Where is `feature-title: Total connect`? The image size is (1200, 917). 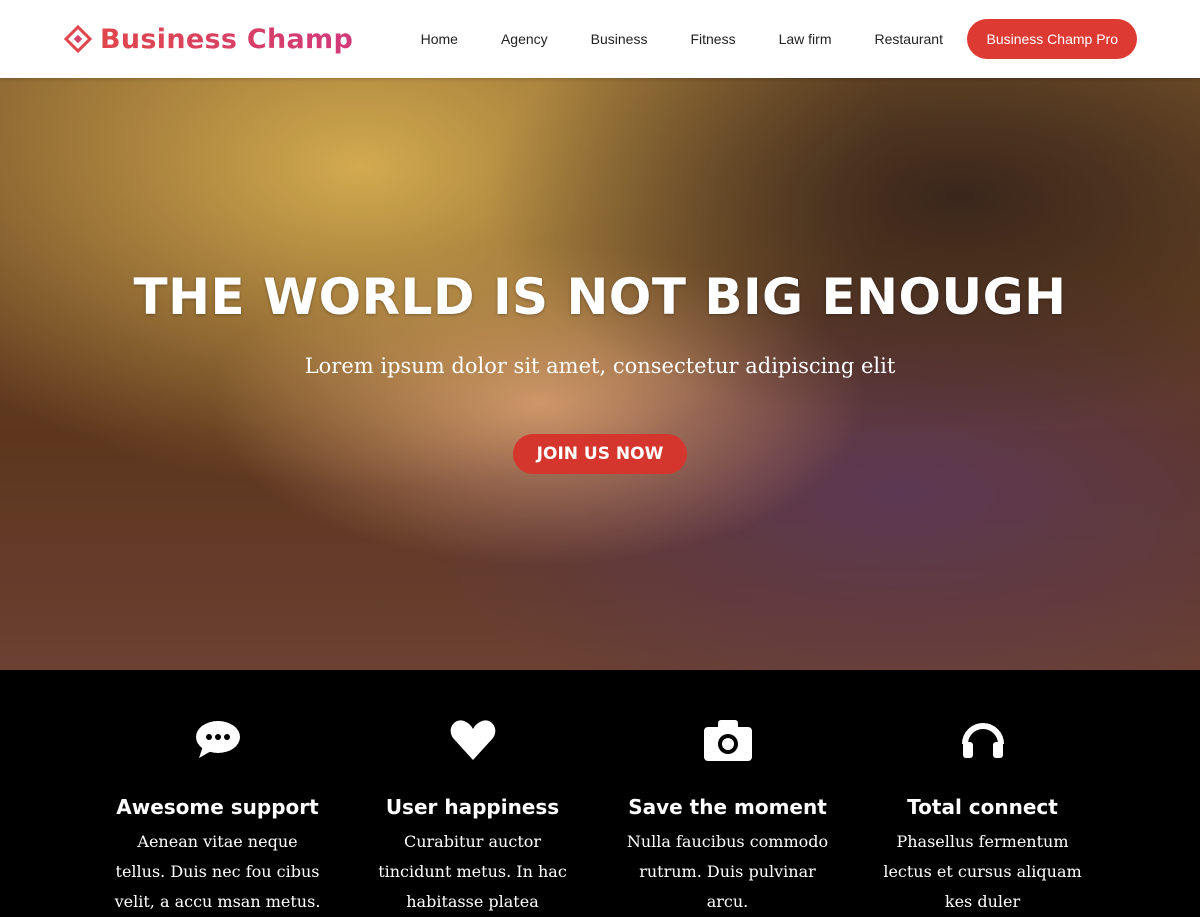
feature-title: Total connect is located at coordinates (982, 807).